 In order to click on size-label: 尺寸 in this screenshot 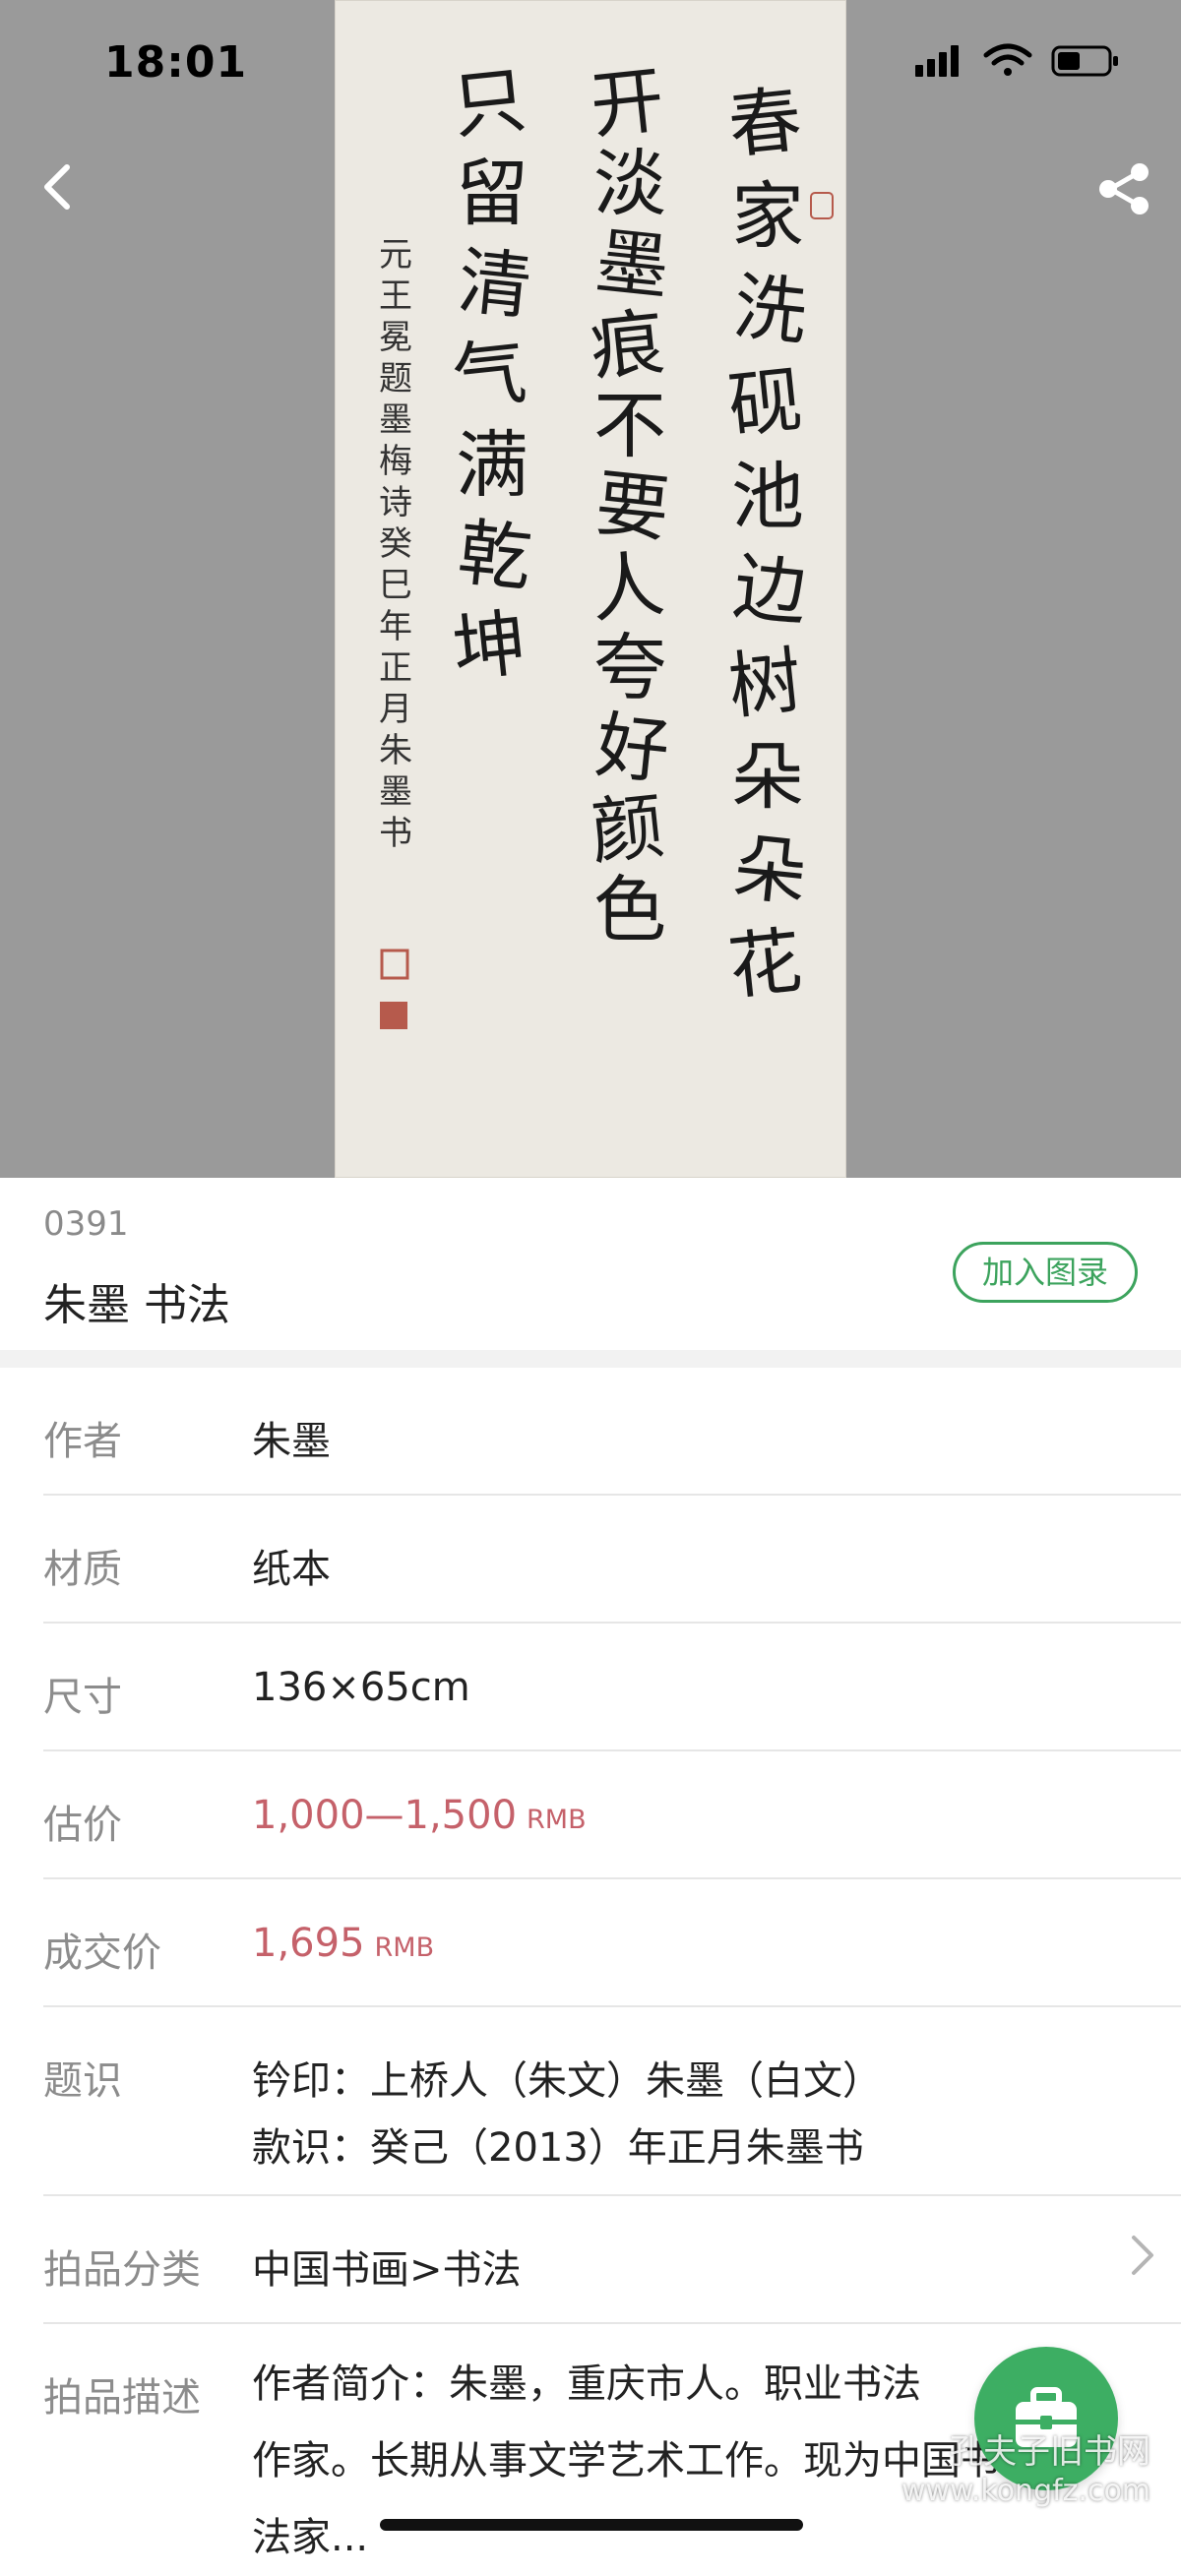, I will do `click(82, 1697)`.